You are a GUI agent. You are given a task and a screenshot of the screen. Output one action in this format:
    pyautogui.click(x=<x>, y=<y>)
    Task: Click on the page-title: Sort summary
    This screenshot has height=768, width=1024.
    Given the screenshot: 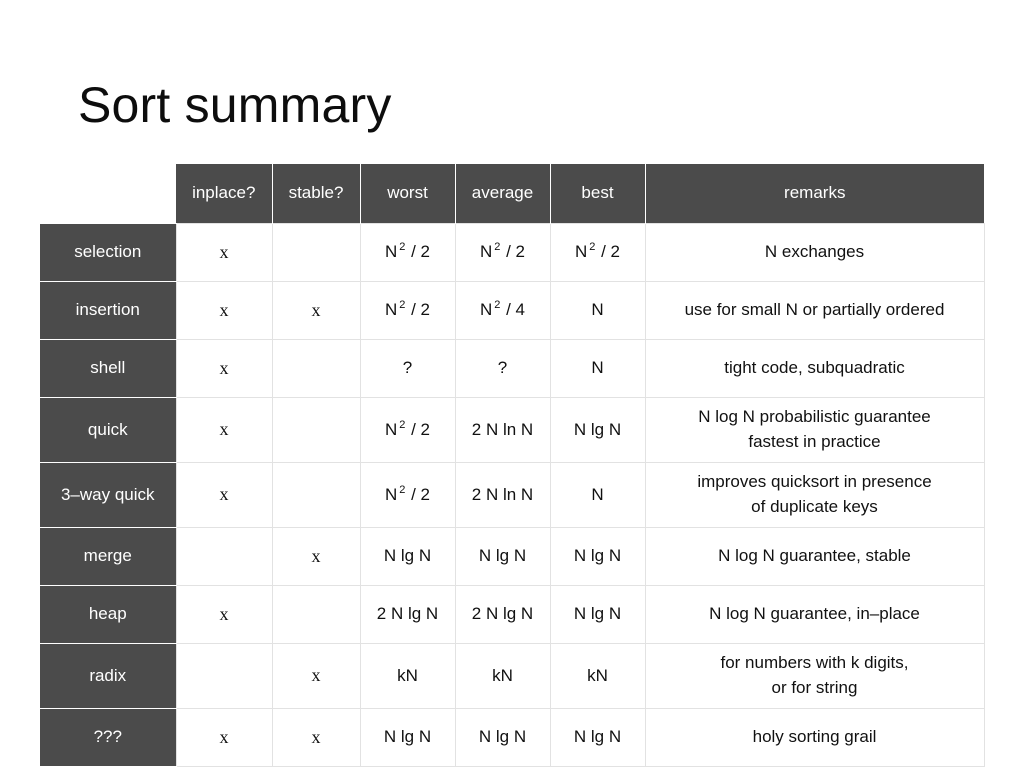 What is the action you would take?
    pyautogui.click(x=235, y=105)
    